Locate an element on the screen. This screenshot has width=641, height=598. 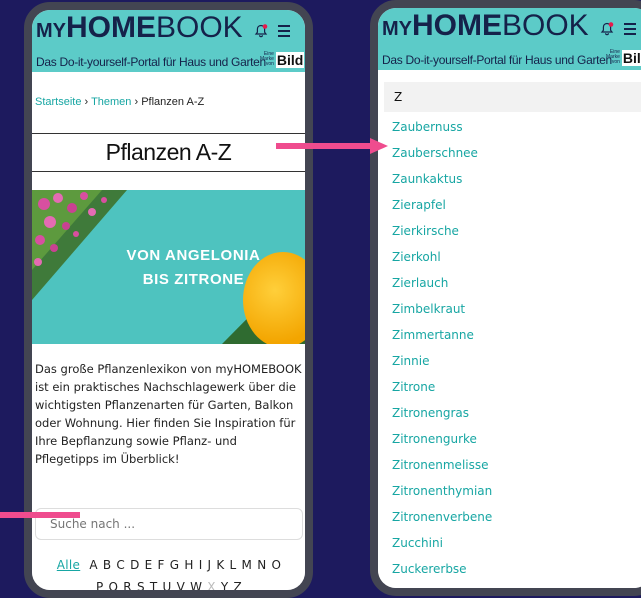
alphabet-nav: Alle ABCDEFGHIJKLMNO PQRSTUVWXYZ is located at coordinates (169, 574).